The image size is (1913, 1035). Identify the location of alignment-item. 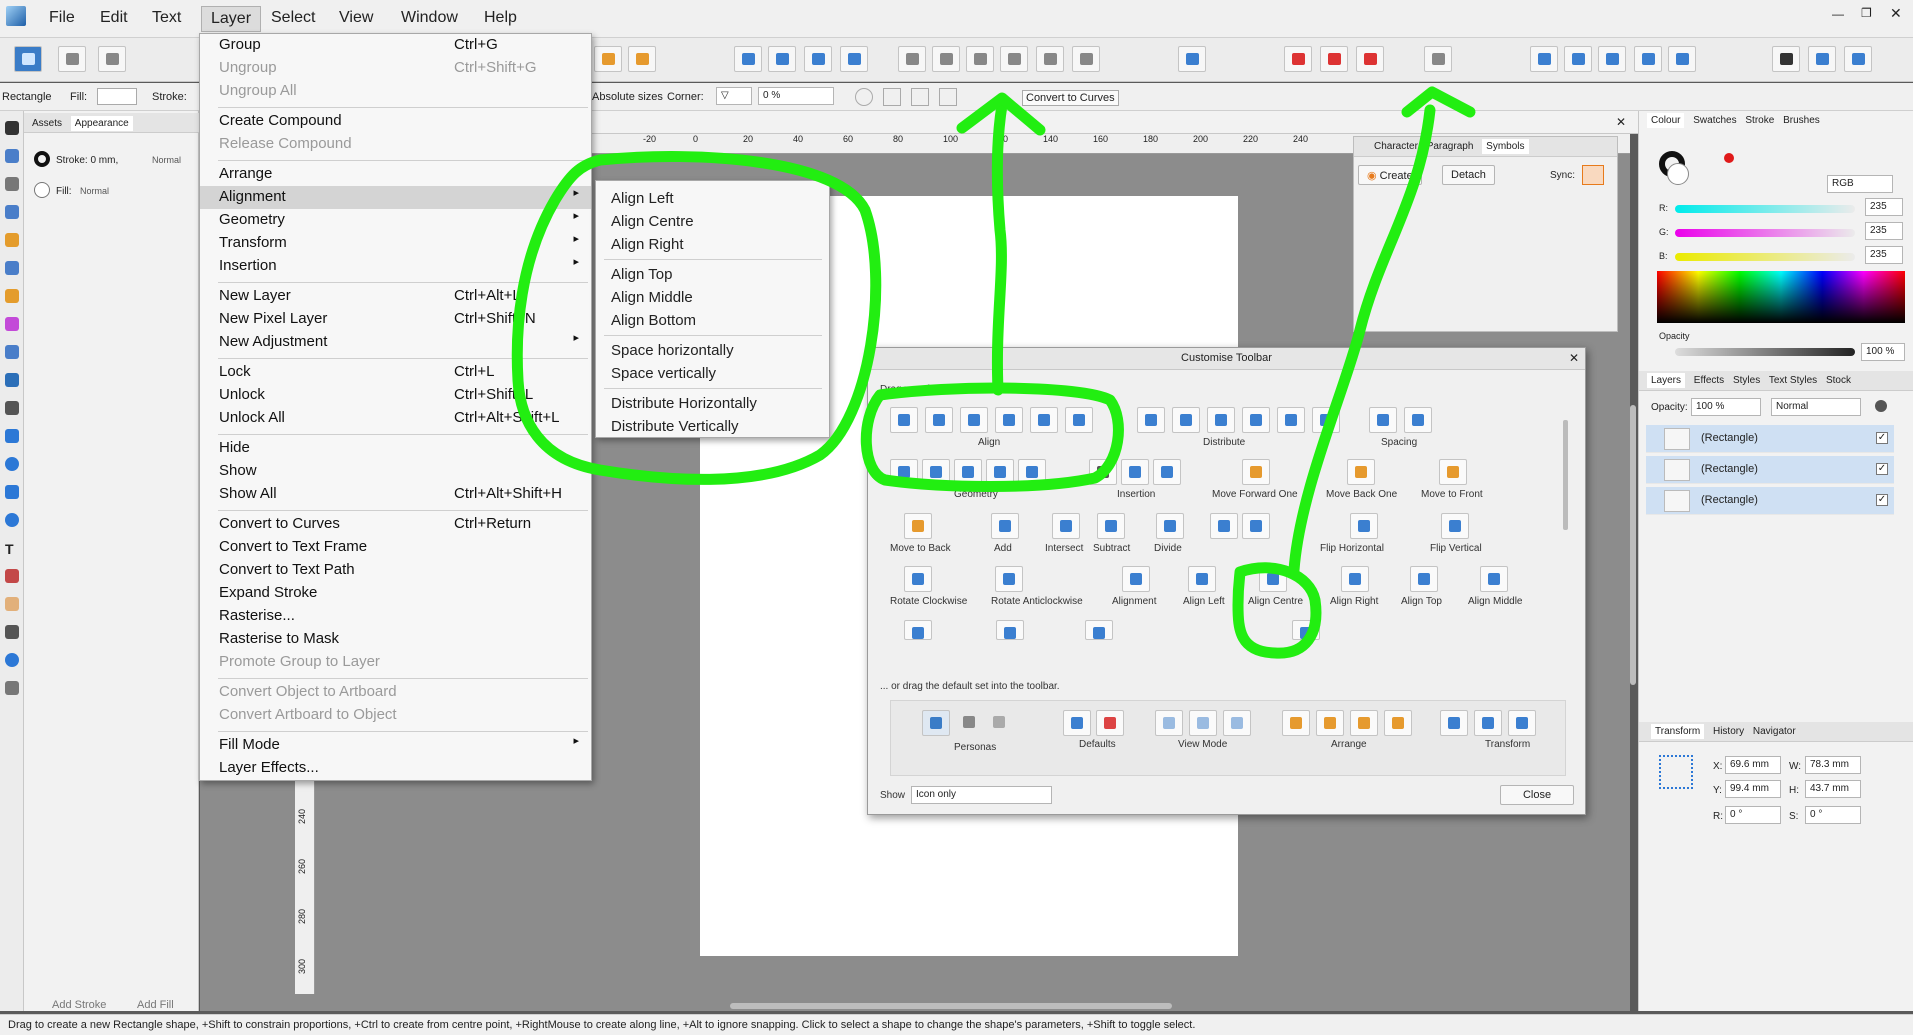
(1136, 579).